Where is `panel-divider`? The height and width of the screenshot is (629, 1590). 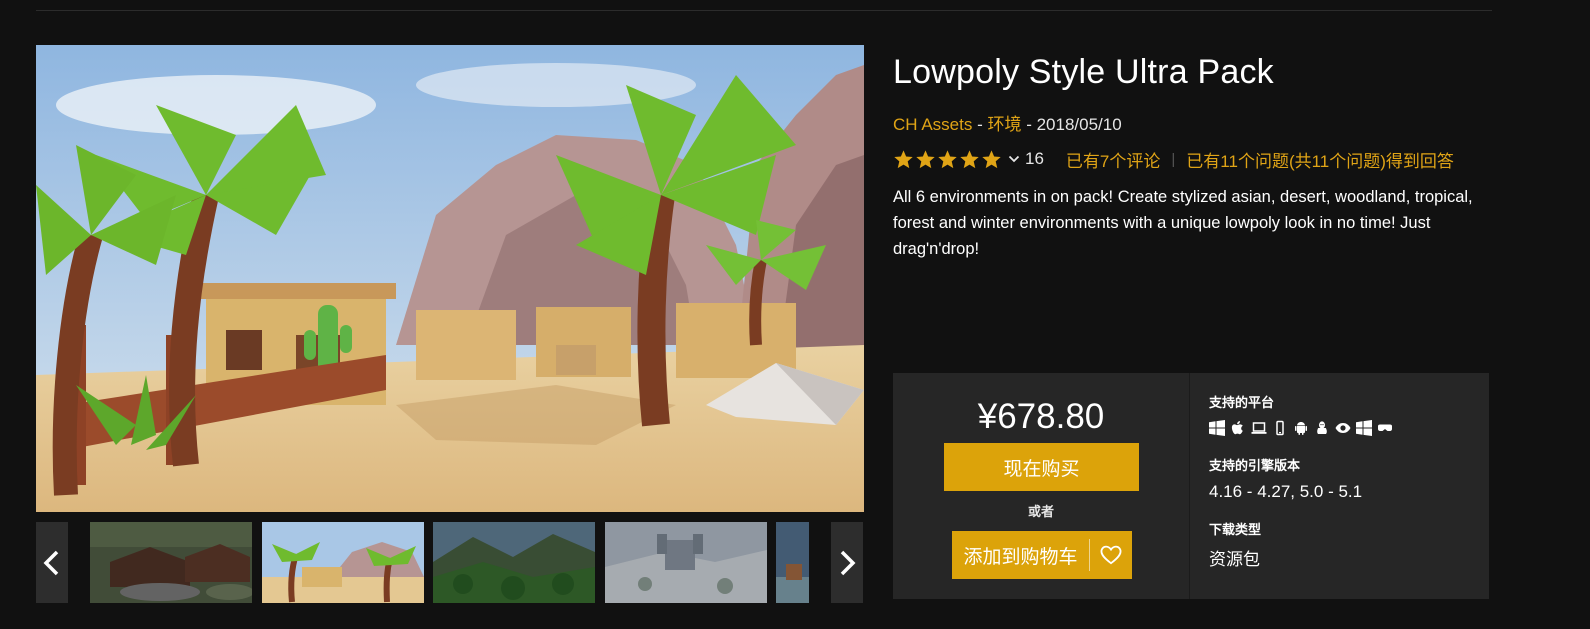 panel-divider is located at coordinates (1189, 486).